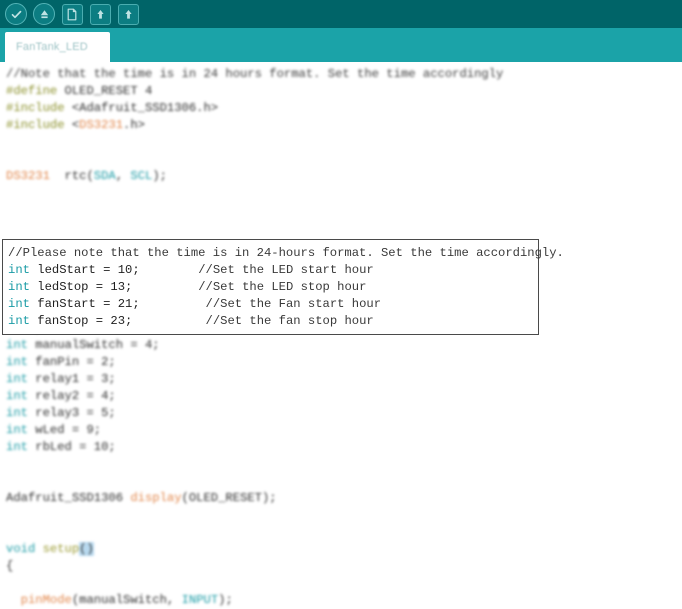 This screenshot has width=682, height=609. I want to click on upload-arrow-icon, so click(44, 14).